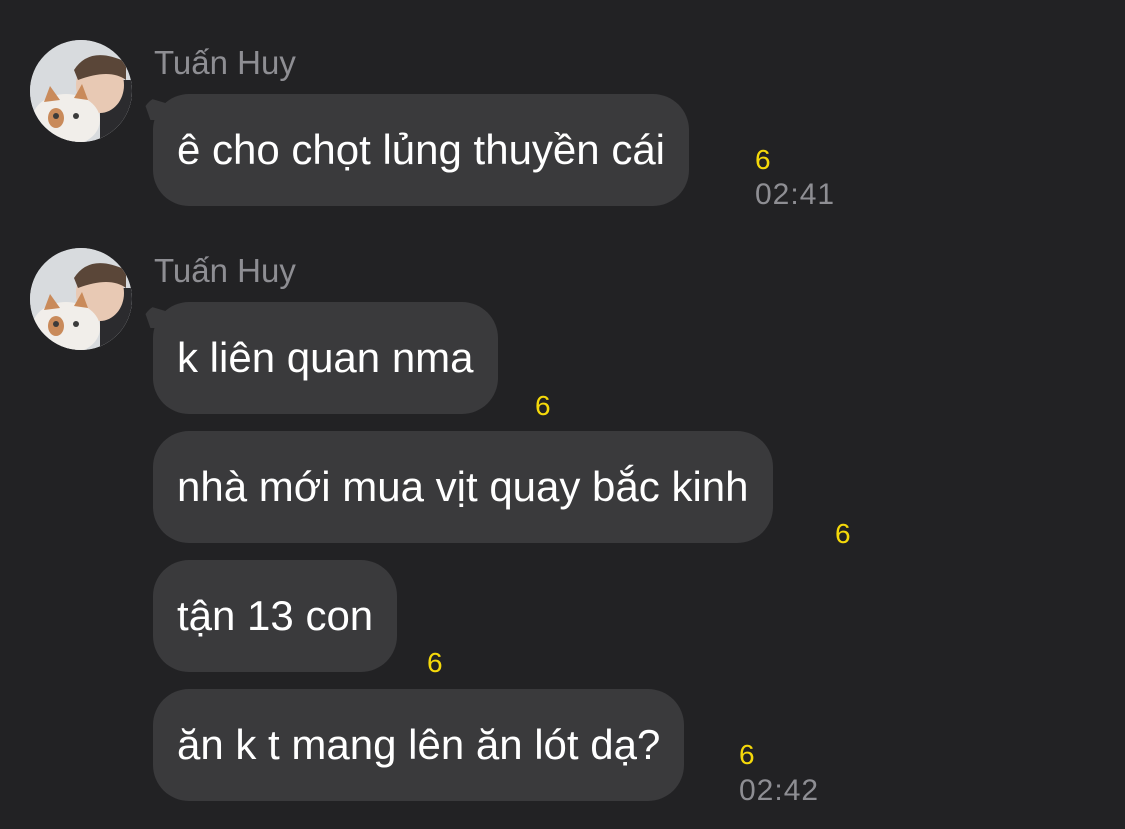 This screenshot has height=829, width=1125. What do you see at coordinates (421, 150) in the screenshot?
I see `message-bubble: ê cho chọt lủng thuyền cái` at bounding box center [421, 150].